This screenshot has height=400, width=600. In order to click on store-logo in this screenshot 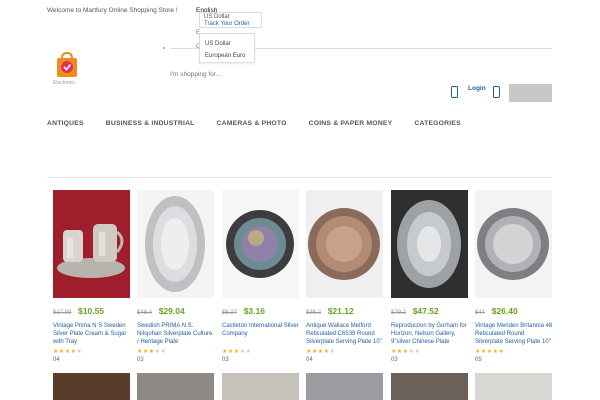, I will do `click(67, 65)`.